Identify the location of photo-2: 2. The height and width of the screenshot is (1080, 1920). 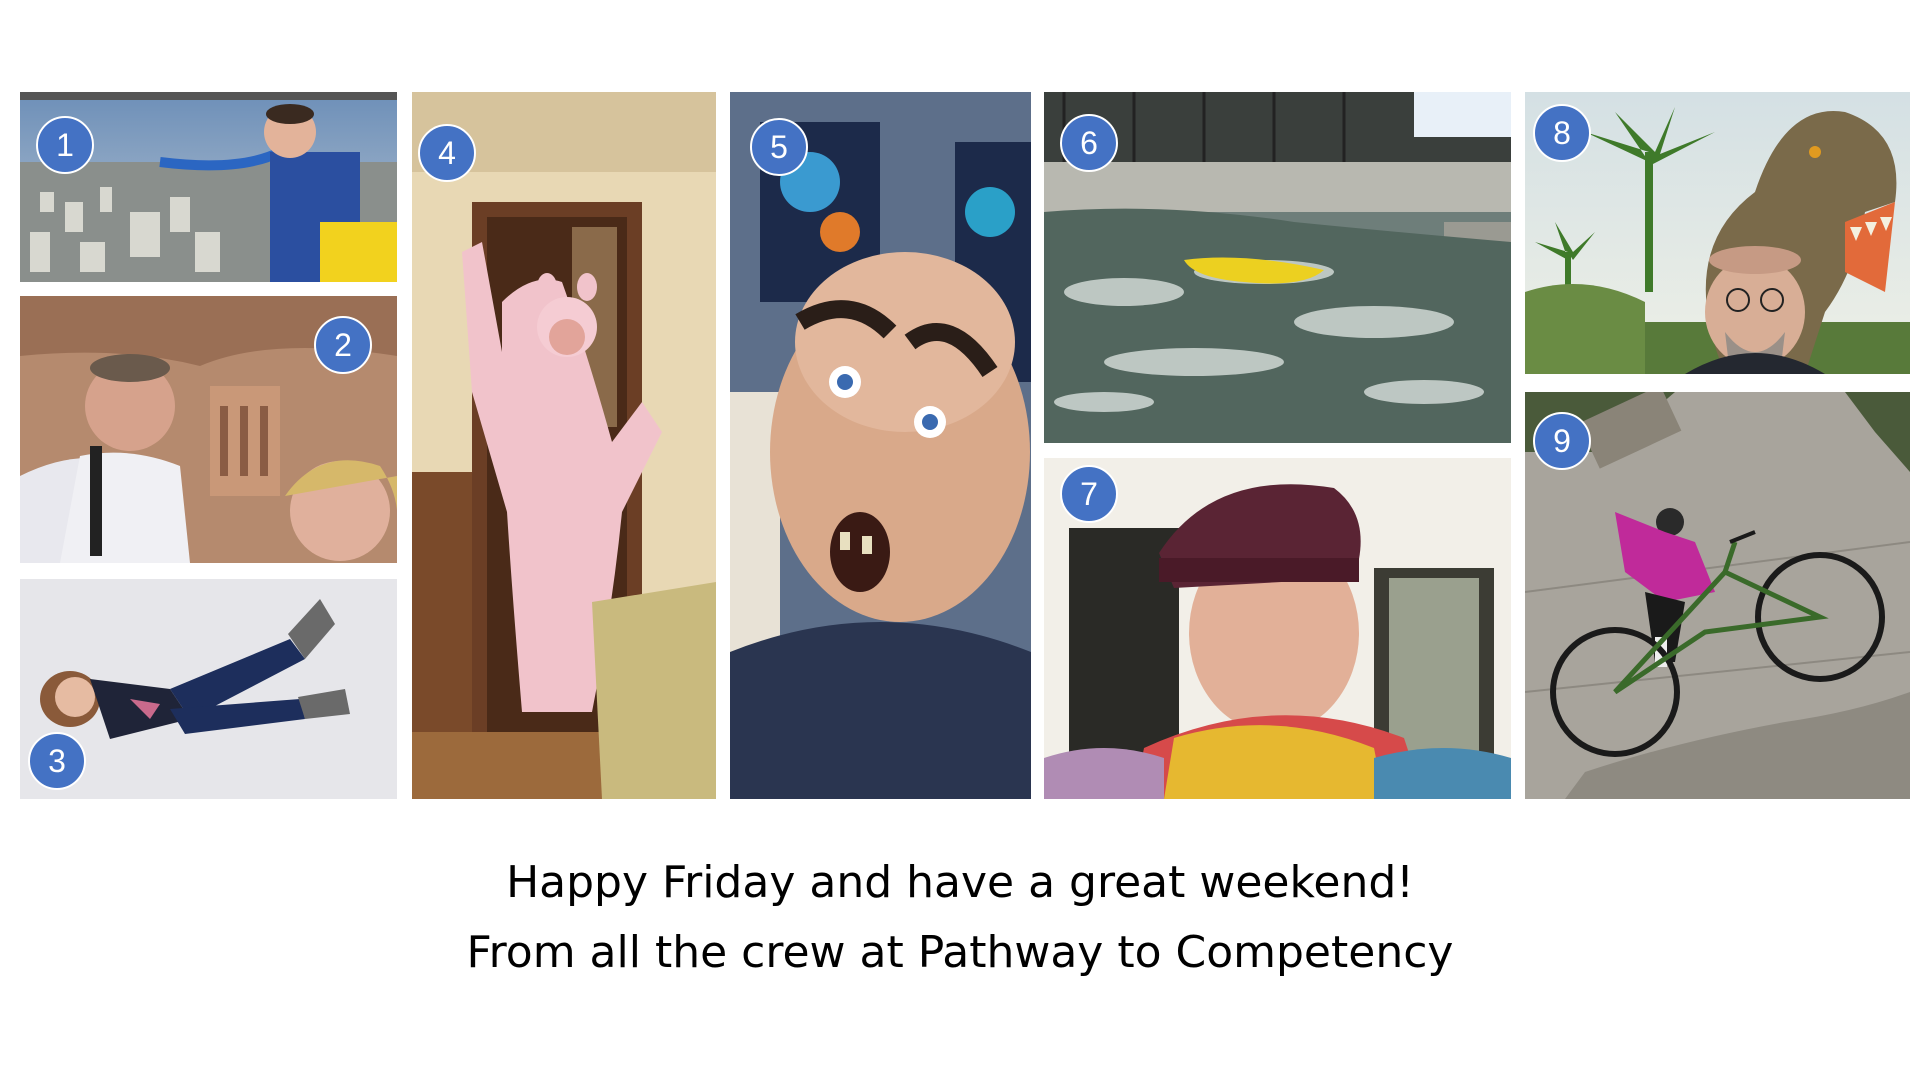
(208, 429).